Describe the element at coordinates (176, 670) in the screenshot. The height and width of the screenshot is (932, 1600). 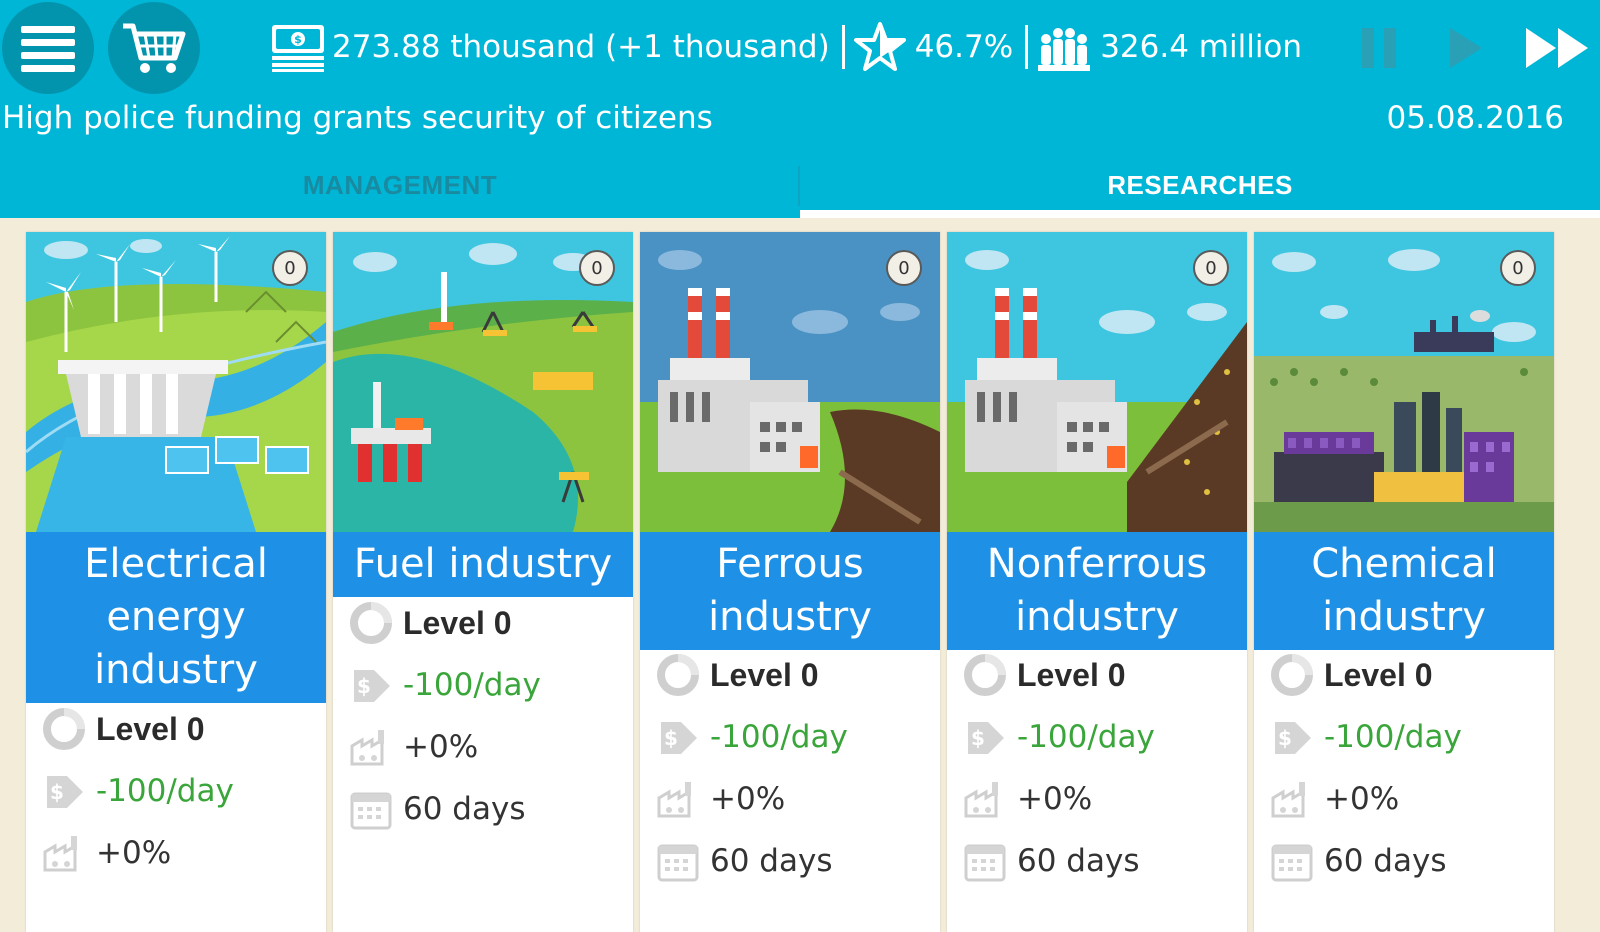
I see `card-title-line: industry` at that location.